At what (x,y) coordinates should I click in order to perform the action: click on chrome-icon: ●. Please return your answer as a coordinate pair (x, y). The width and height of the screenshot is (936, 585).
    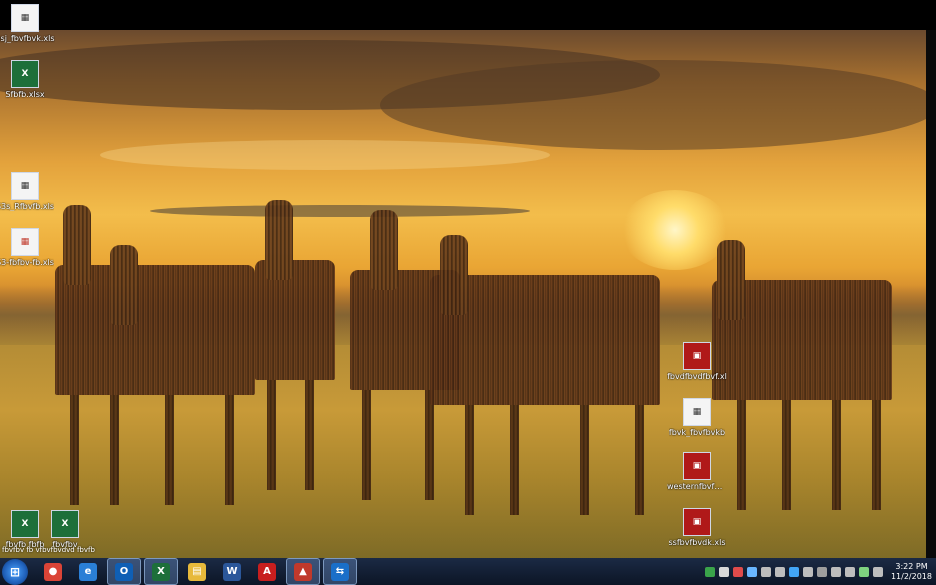
    Looking at the image, I should click on (53, 571).